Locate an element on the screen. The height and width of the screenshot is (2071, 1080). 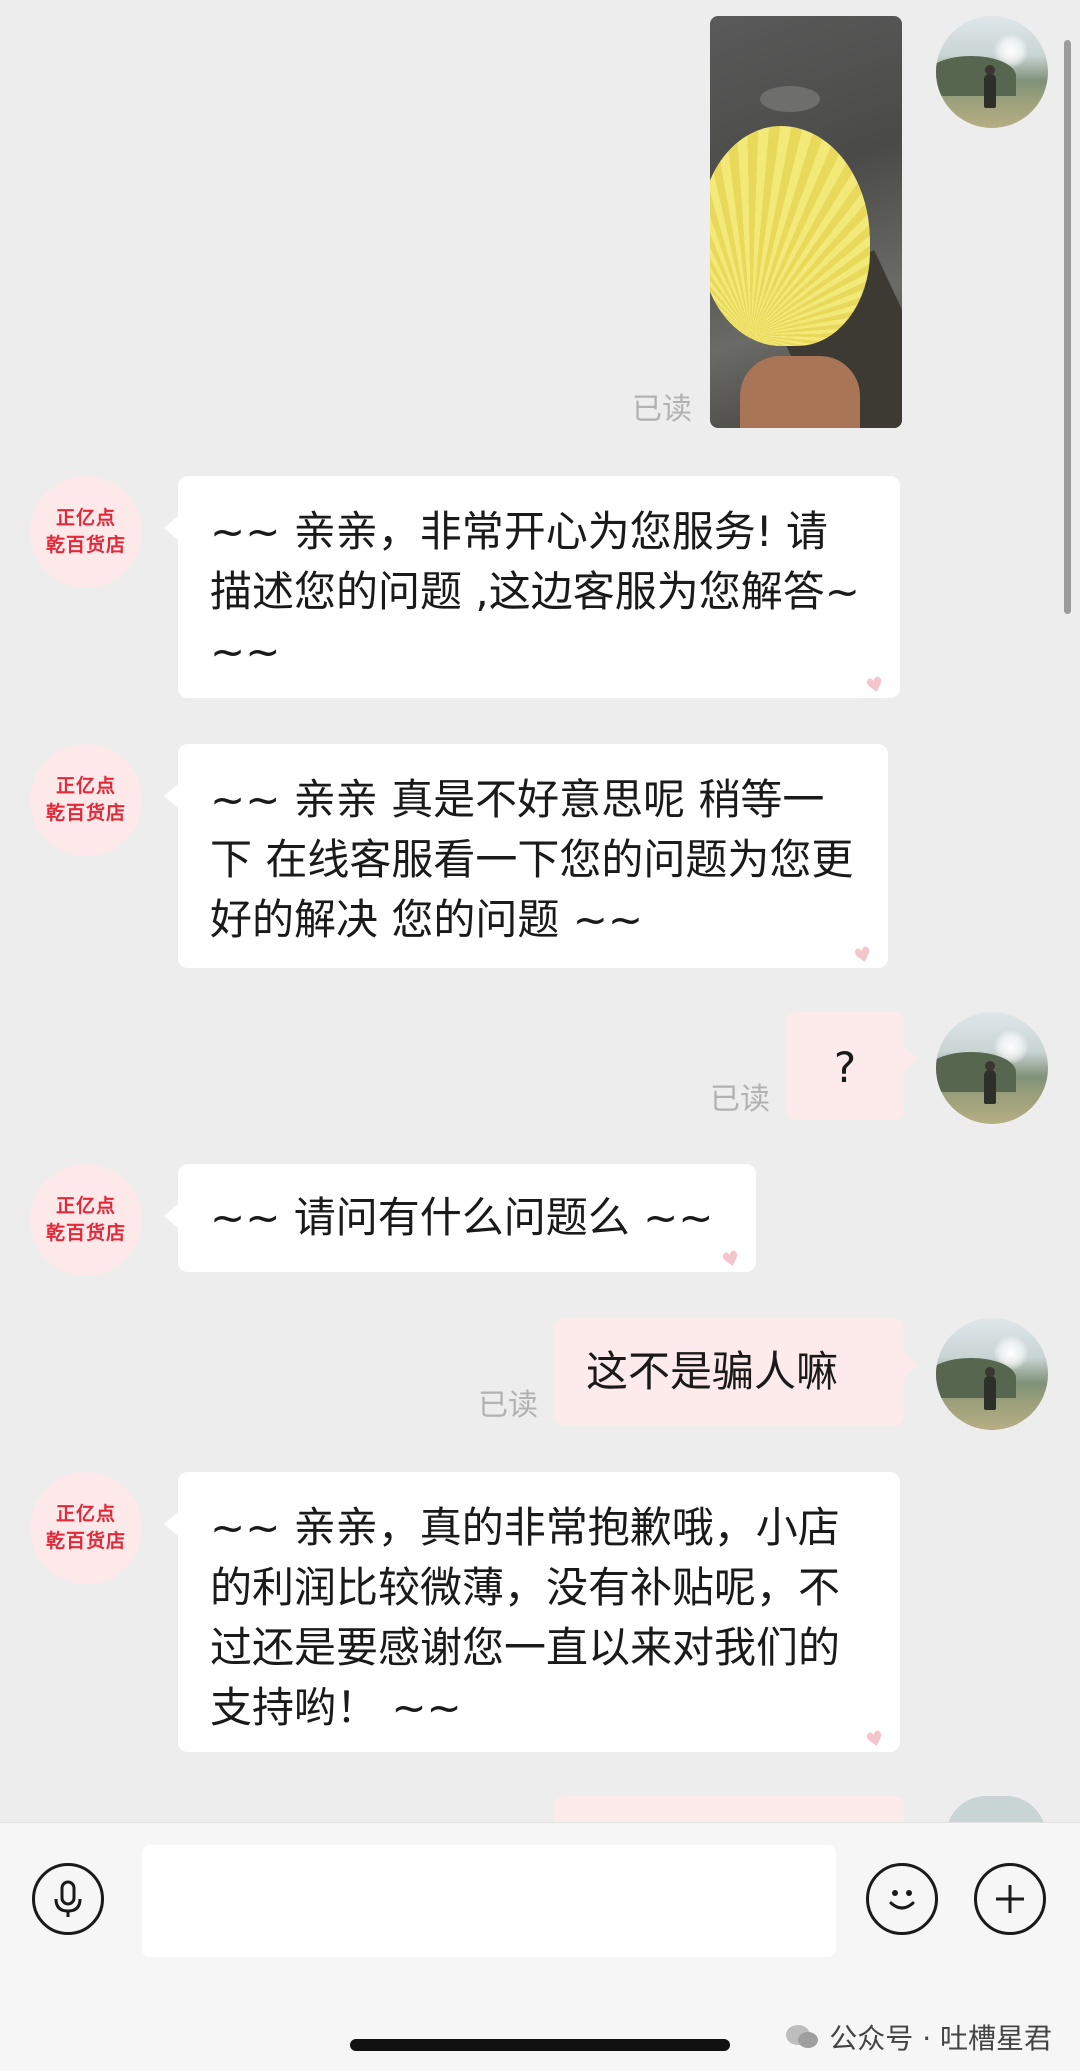
message-text: ~~ 亲亲，非常开心为您服务! 请描述您的问题 ,这边客服为您解答~ ~~ is located at coordinates (535, 591).